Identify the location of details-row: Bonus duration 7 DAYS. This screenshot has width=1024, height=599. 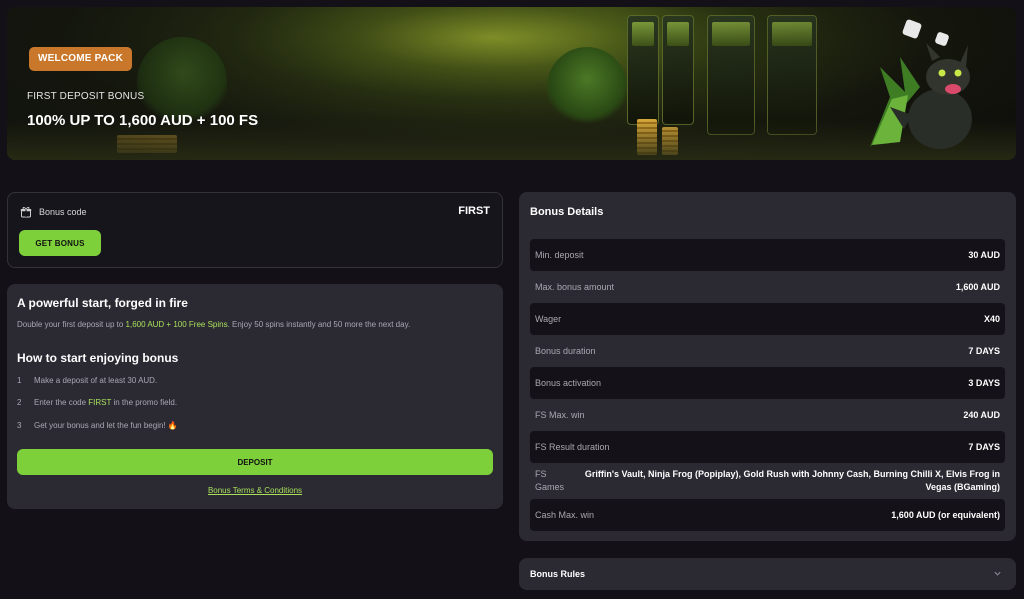
(767, 351).